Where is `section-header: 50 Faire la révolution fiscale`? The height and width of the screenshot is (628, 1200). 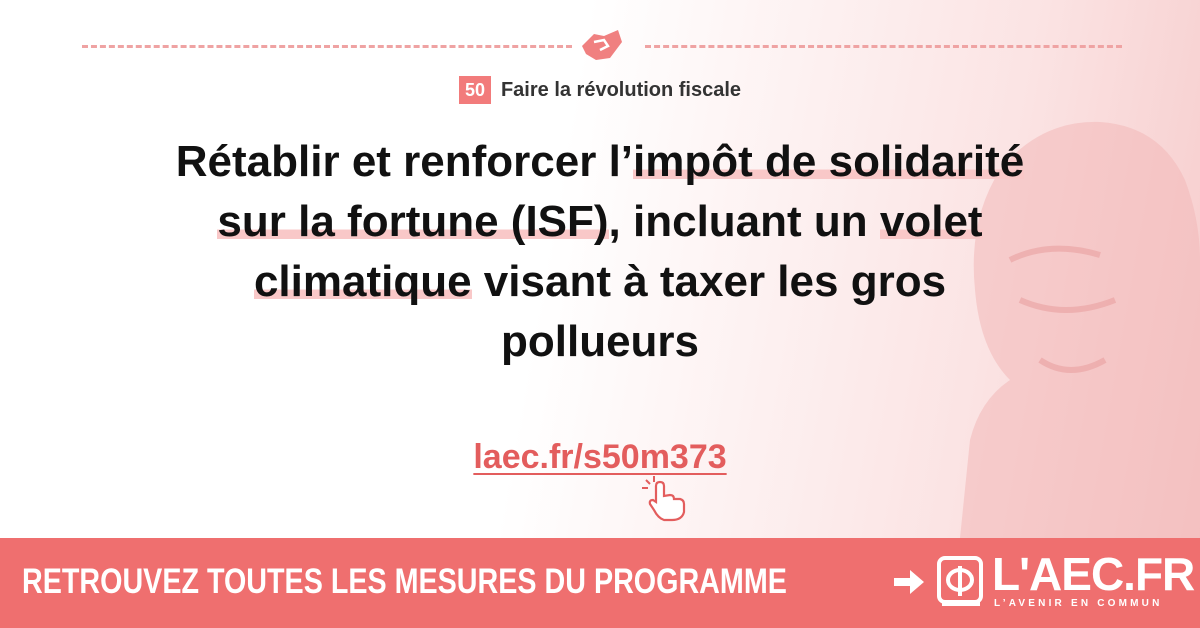 section-header: 50 Faire la révolution fiscale is located at coordinates (600, 90).